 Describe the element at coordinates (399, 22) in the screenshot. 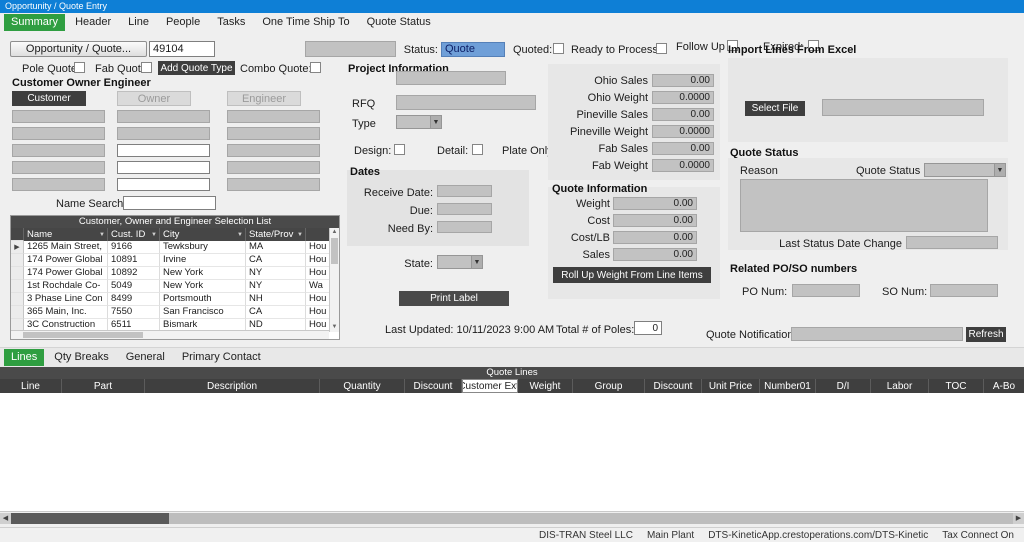

I see `tab-quote-status: Quote Status` at that location.